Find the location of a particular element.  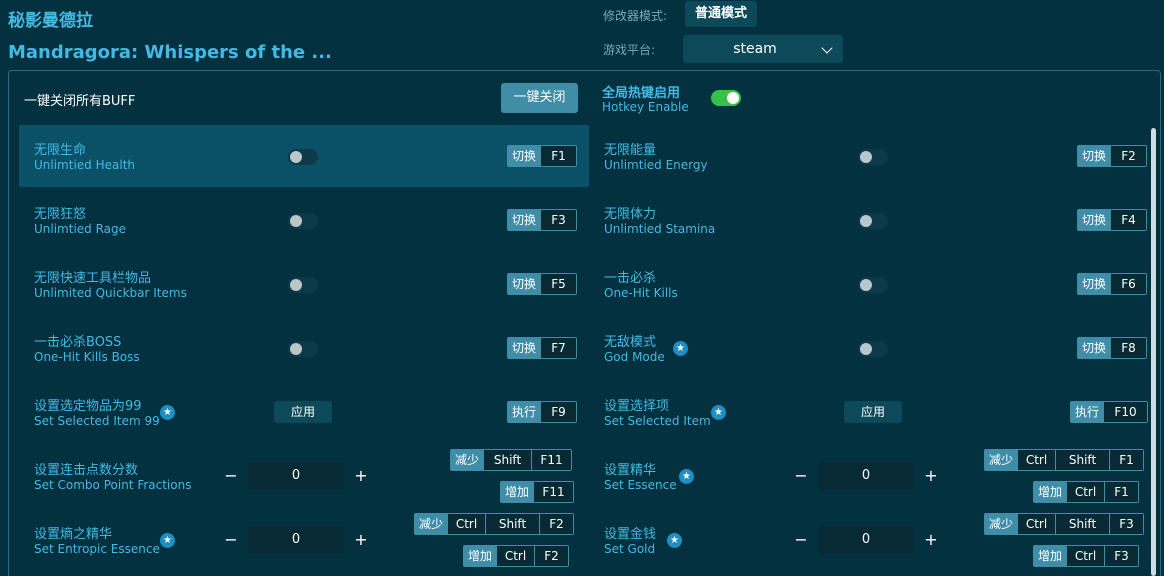

hotkey-box: 切换 F3 is located at coordinates (542, 220).